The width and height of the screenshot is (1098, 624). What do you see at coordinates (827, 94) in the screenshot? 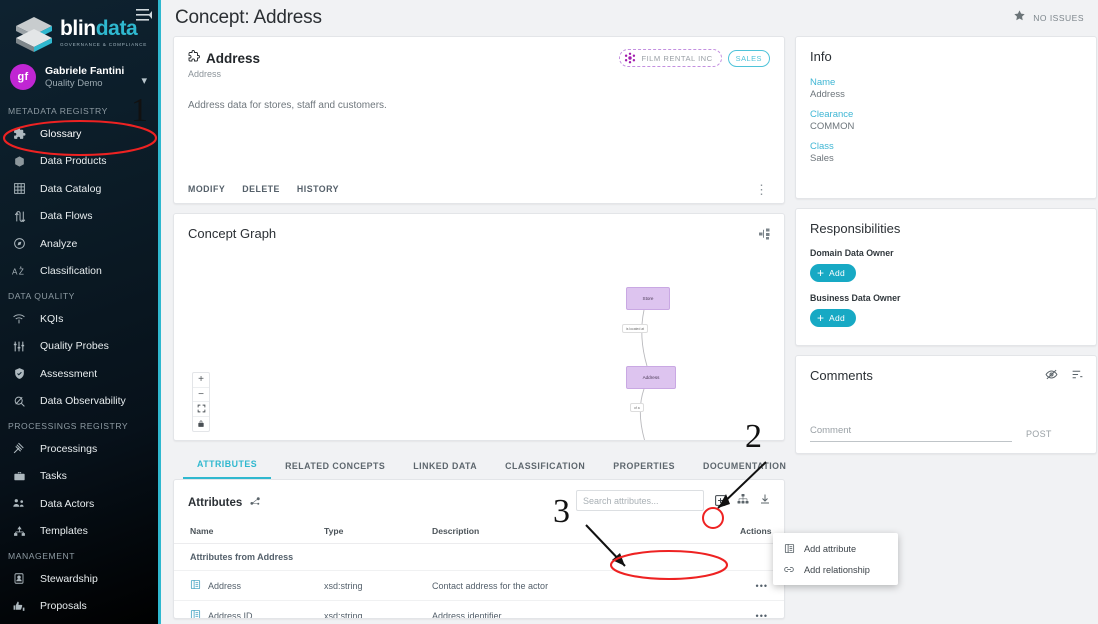
I see `info-value: Address` at bounding box center [827, 94].